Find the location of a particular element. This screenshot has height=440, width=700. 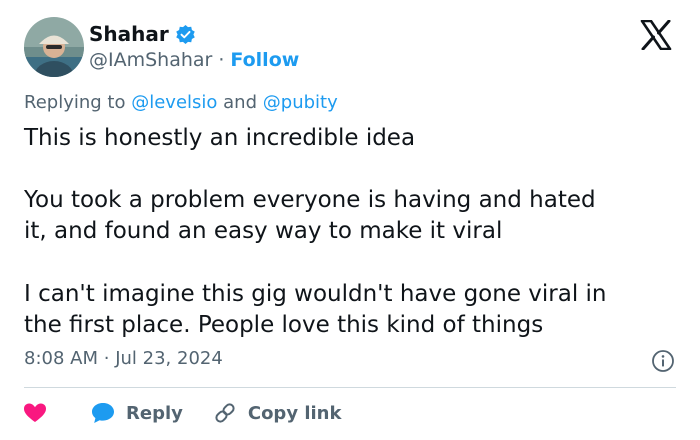

info-icon is located at coordinates (663, 361).